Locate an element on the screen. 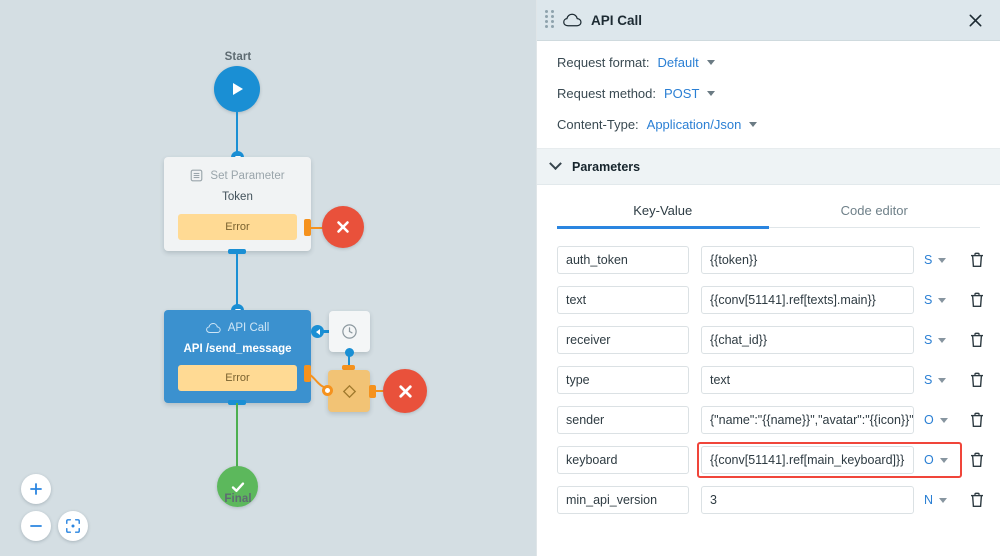 The height and width of the screenshot is (556, 1000). parameter-value-input: 3 is located at coordinates (807, 500).